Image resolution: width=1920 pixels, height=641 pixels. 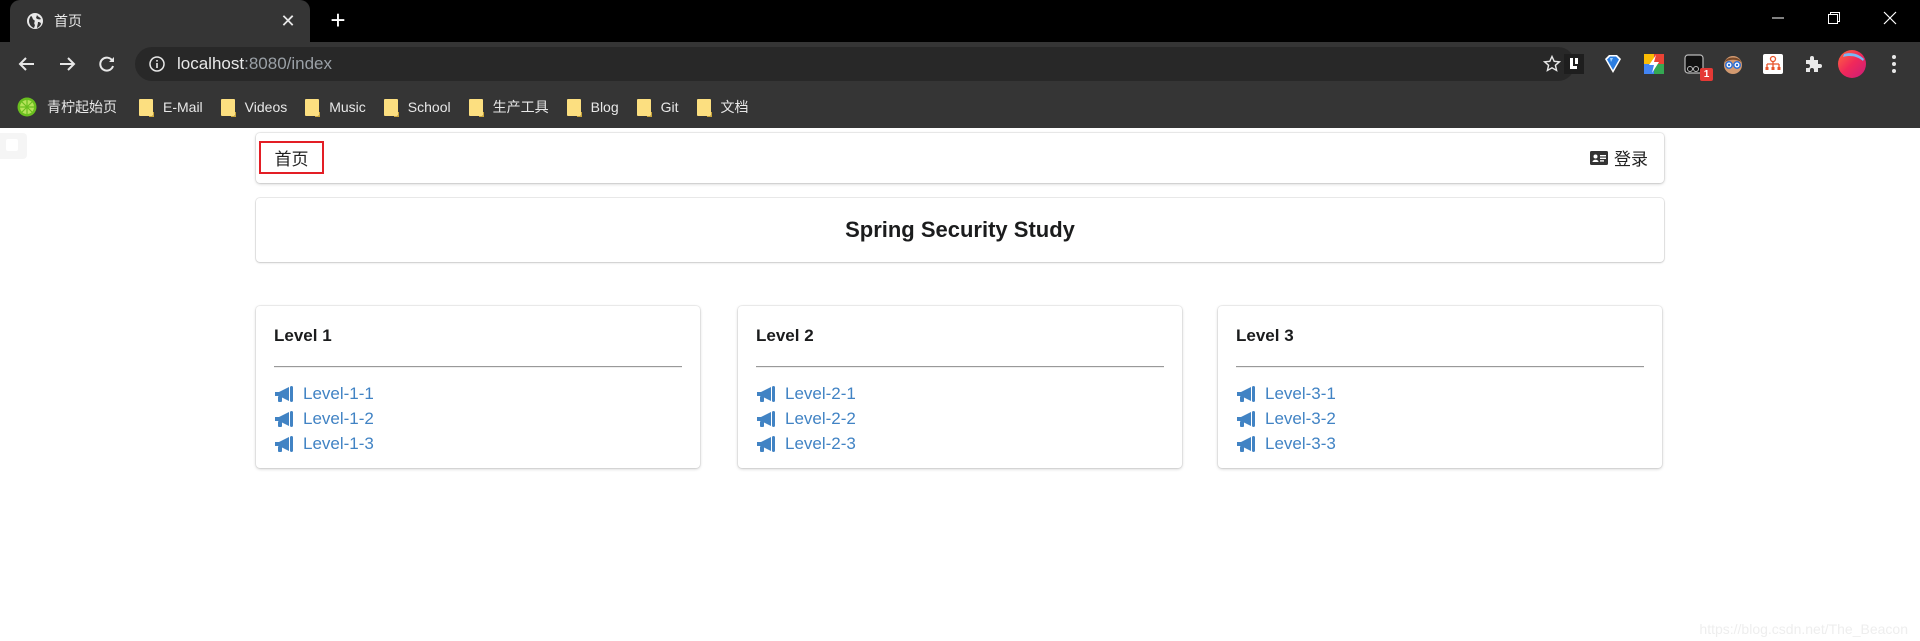 What do you see at coordinates (1574, 64) in the screenshot?
I see `extension-l-icon` at bounding box center [1574, 64].